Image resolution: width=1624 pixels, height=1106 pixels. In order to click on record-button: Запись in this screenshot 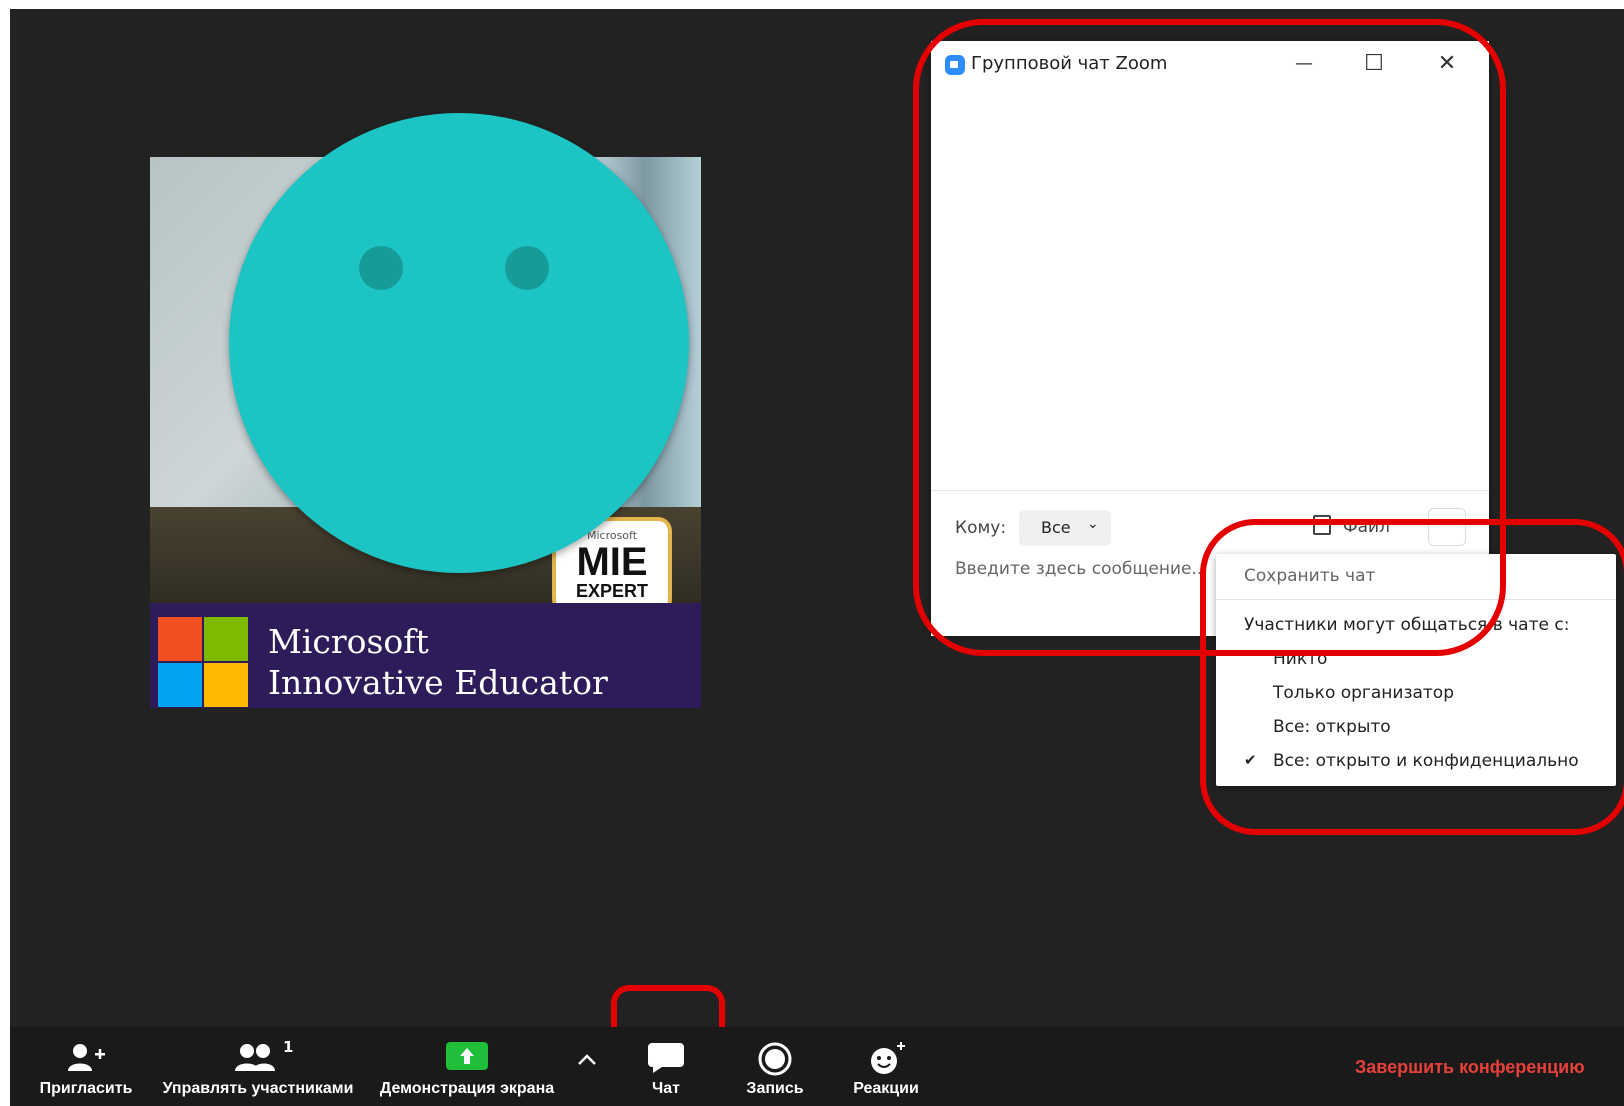, I will do `click(775, 1066)`.